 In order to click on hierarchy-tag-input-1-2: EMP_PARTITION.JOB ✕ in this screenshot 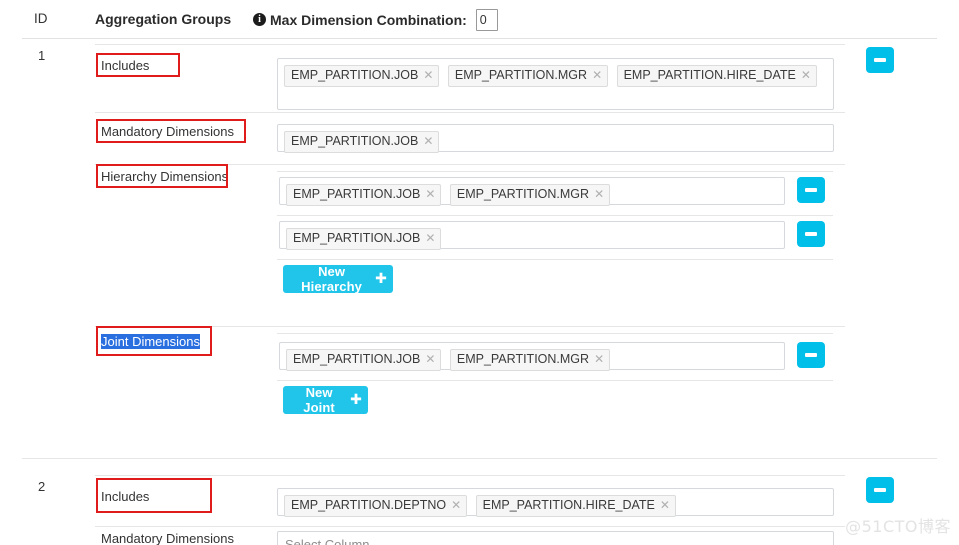, I will do `click(532, 235)`.